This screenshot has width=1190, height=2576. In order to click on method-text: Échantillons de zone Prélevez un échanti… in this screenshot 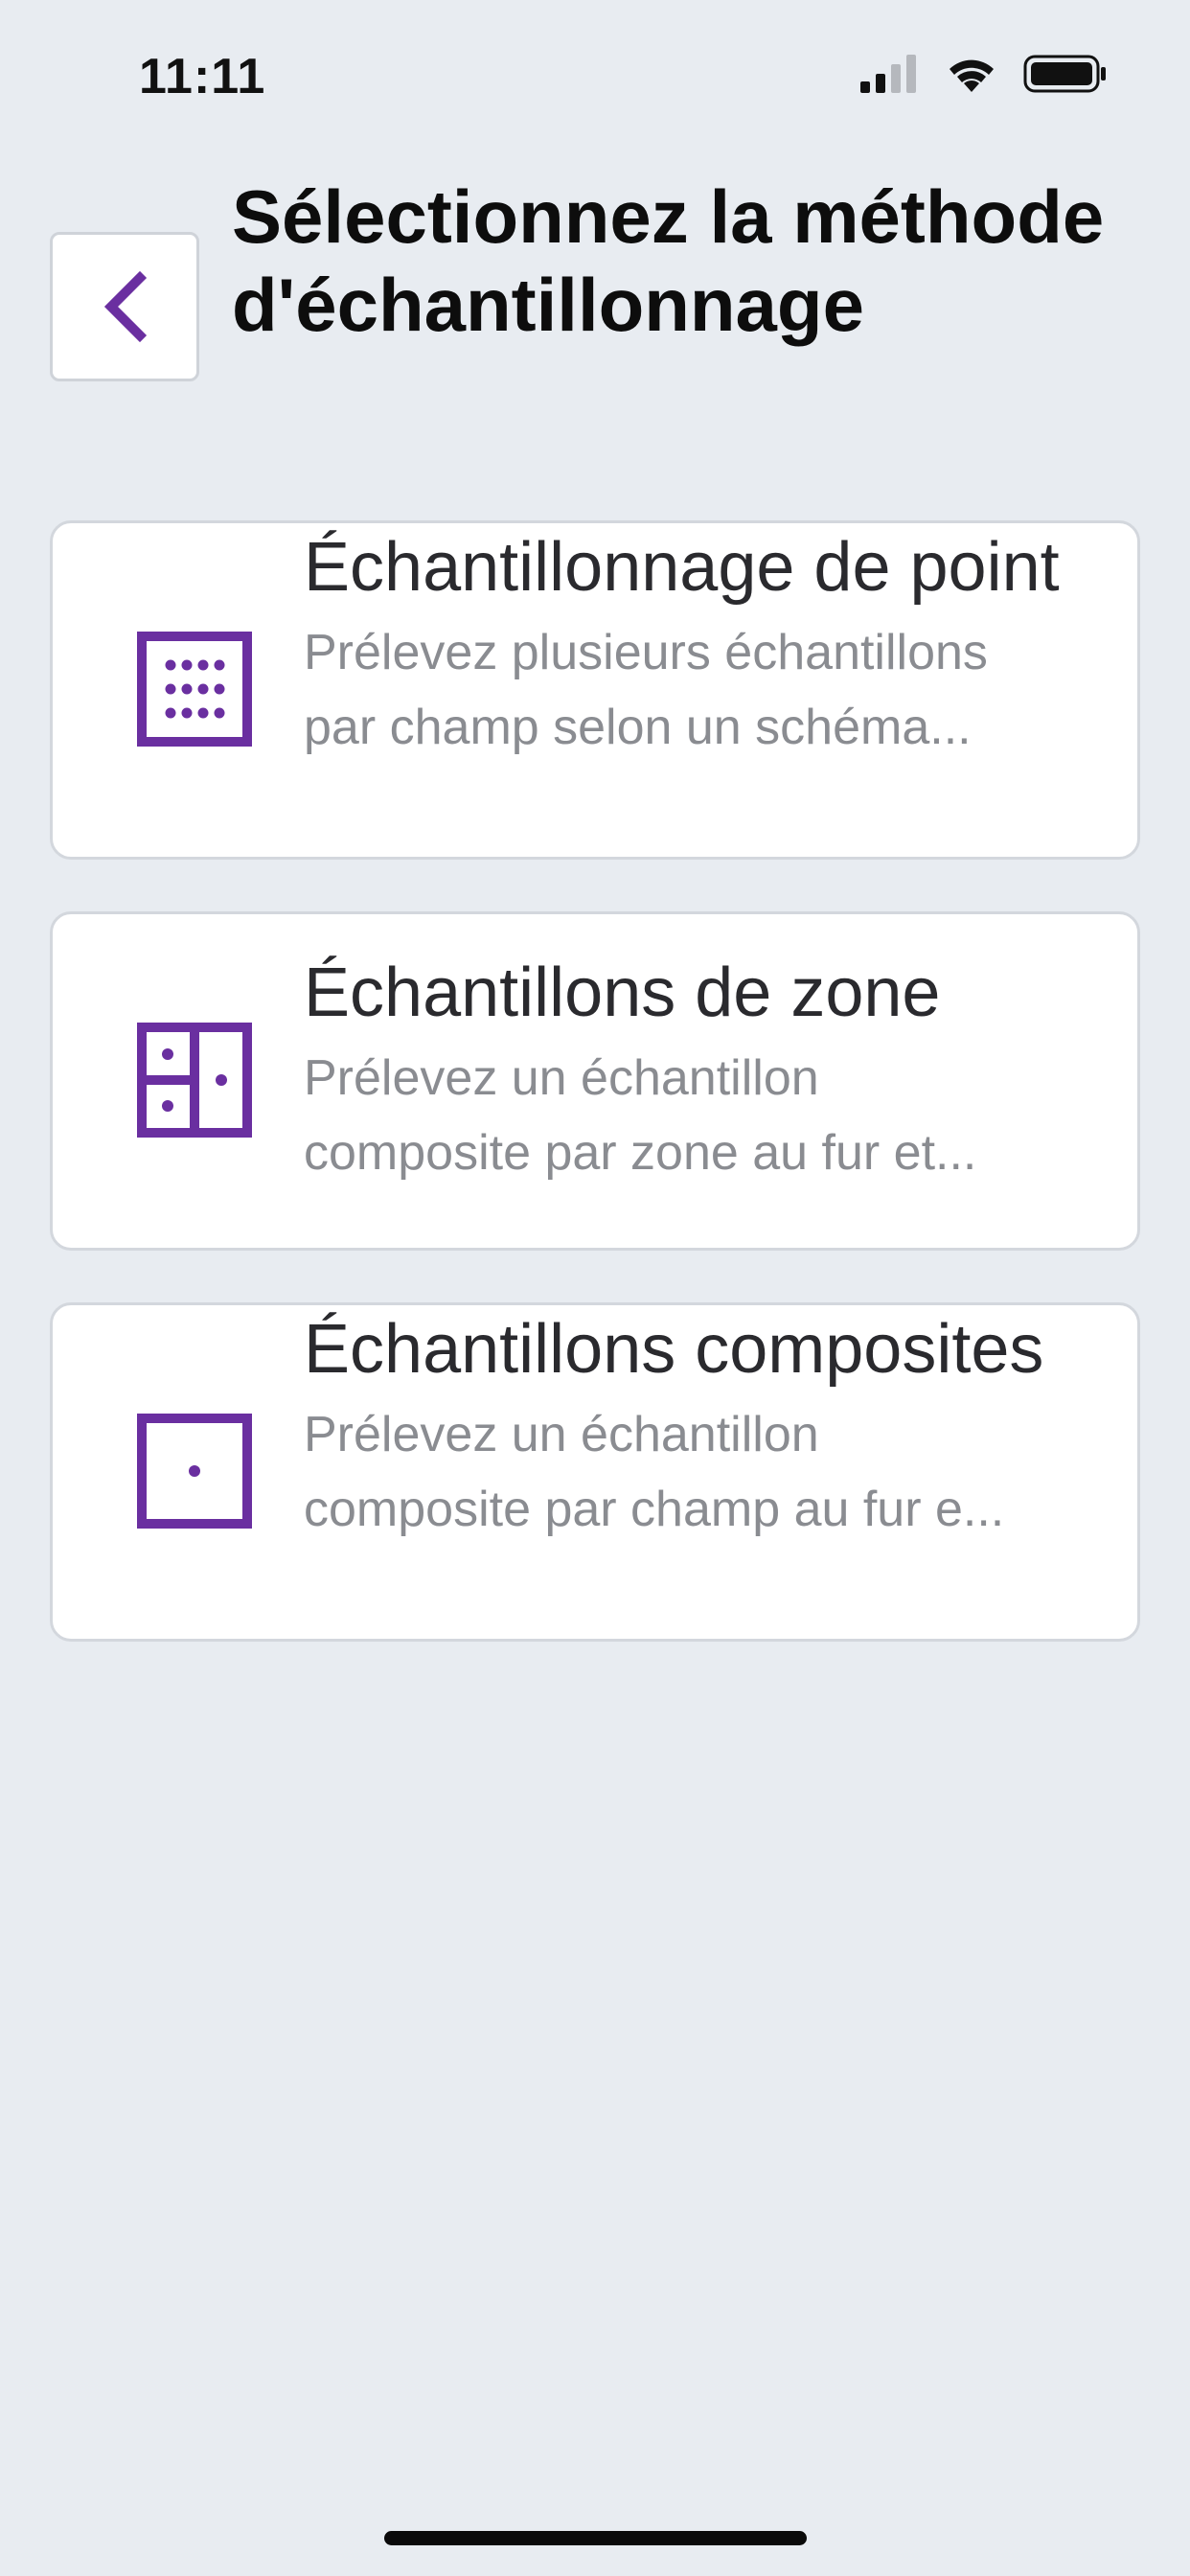, I will do `click(692, 1069)`.